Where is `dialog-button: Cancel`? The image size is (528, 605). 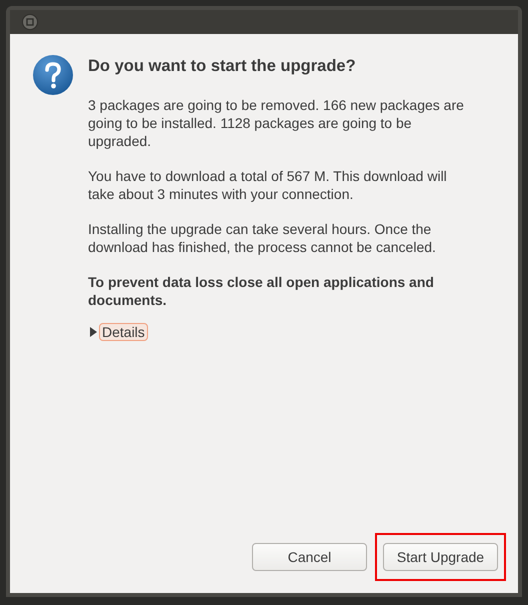
dialog-button: Cancel is located at coordinates (309, 557).